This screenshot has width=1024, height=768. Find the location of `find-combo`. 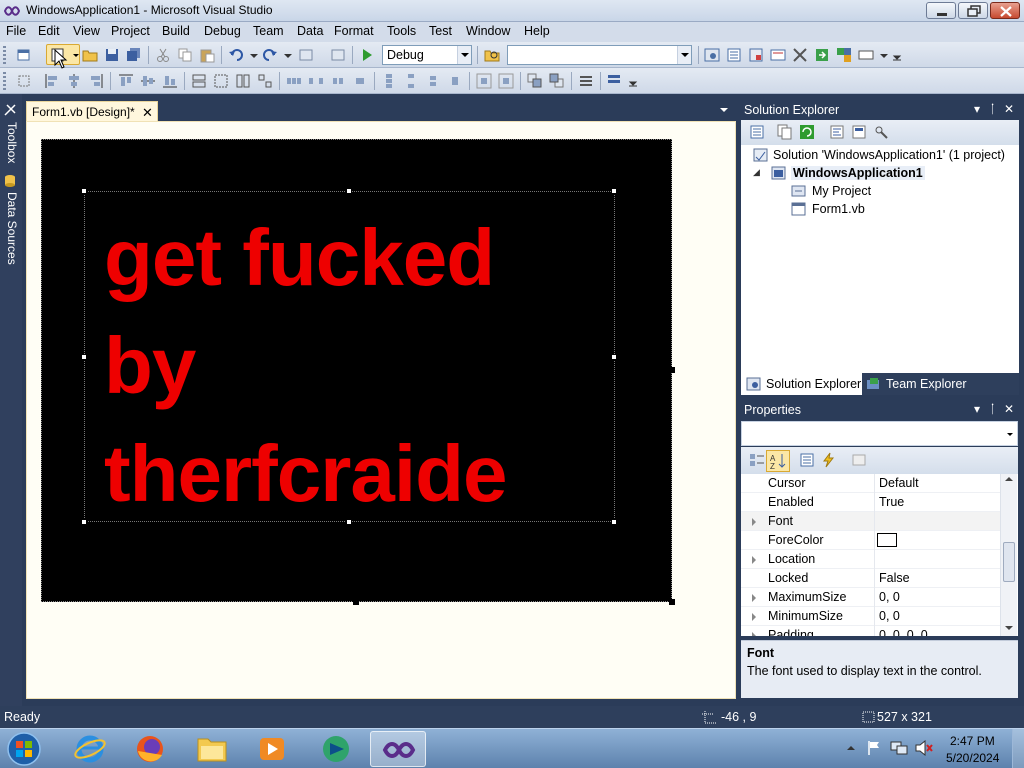

find-combo is located at coordinates (599, 55).